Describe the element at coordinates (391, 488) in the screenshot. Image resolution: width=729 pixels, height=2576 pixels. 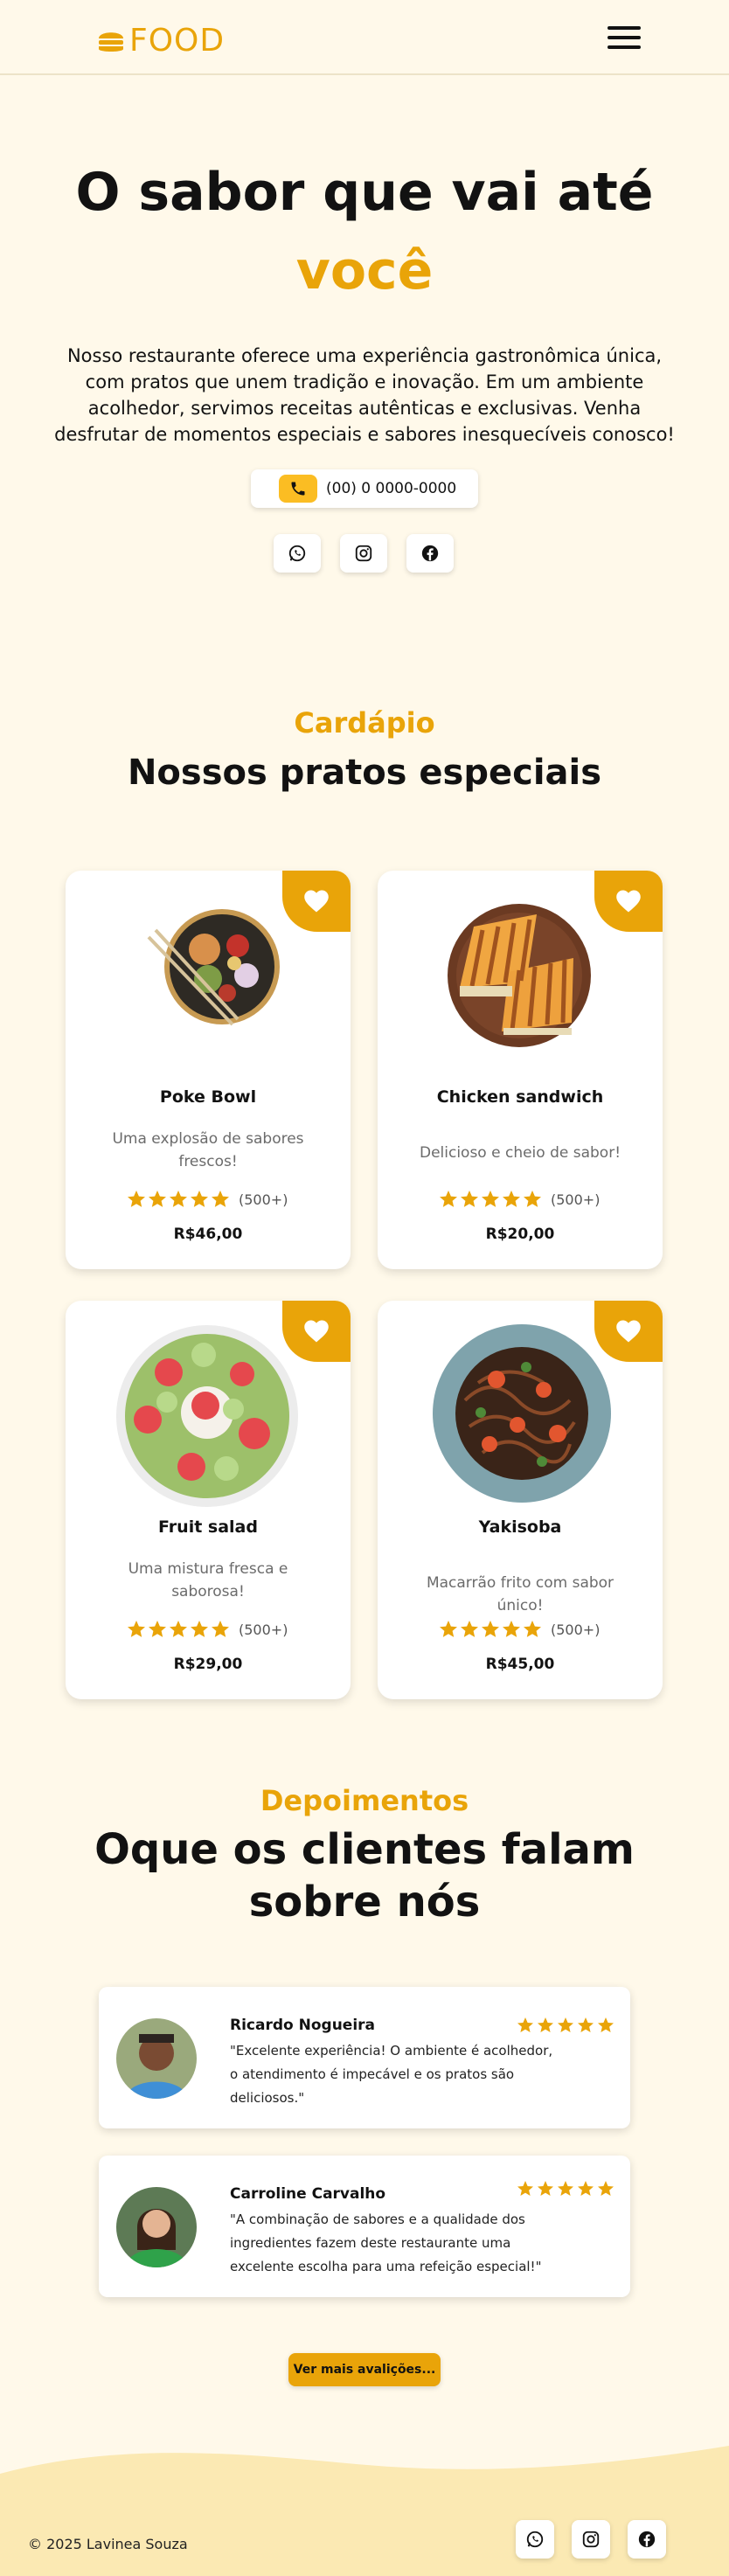
I see `phone-number: (00) 0 0000-0000` at that location.